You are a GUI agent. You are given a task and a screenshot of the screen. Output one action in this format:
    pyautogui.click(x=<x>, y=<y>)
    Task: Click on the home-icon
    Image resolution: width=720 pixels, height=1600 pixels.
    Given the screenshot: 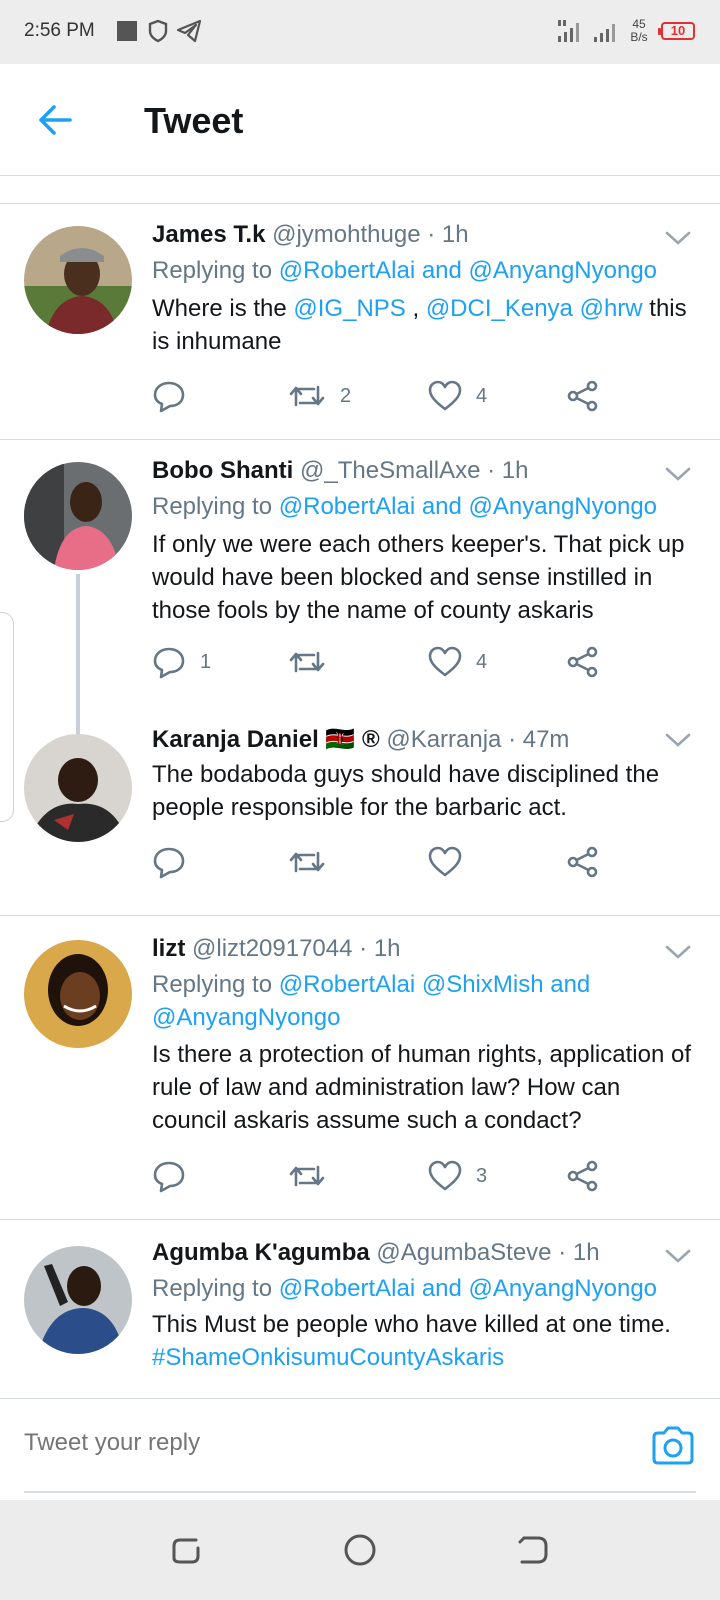 What is the action you would take?
    pyautogui.click(x=360, y=1550)
    